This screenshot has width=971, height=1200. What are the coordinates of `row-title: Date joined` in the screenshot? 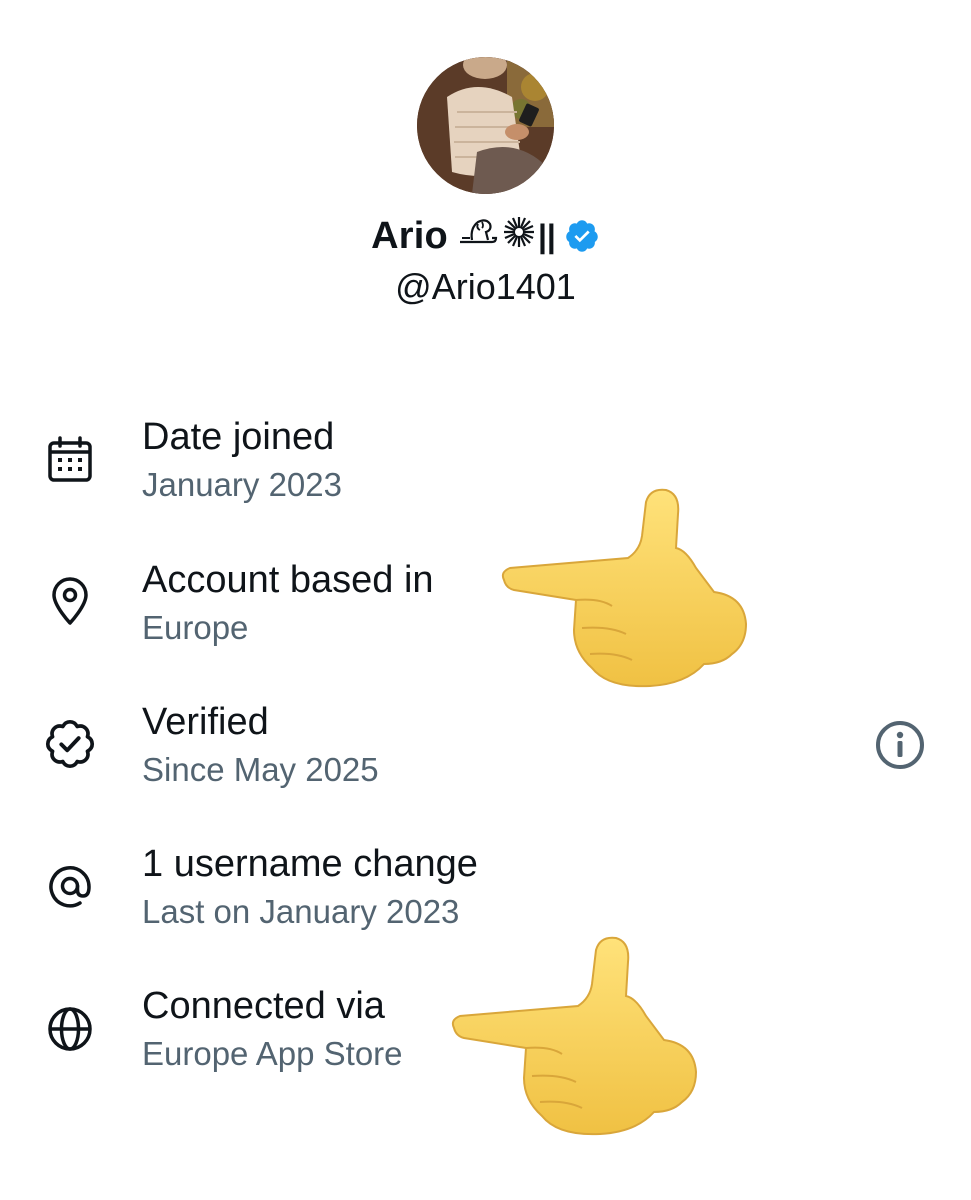 It's located at (238, 437).